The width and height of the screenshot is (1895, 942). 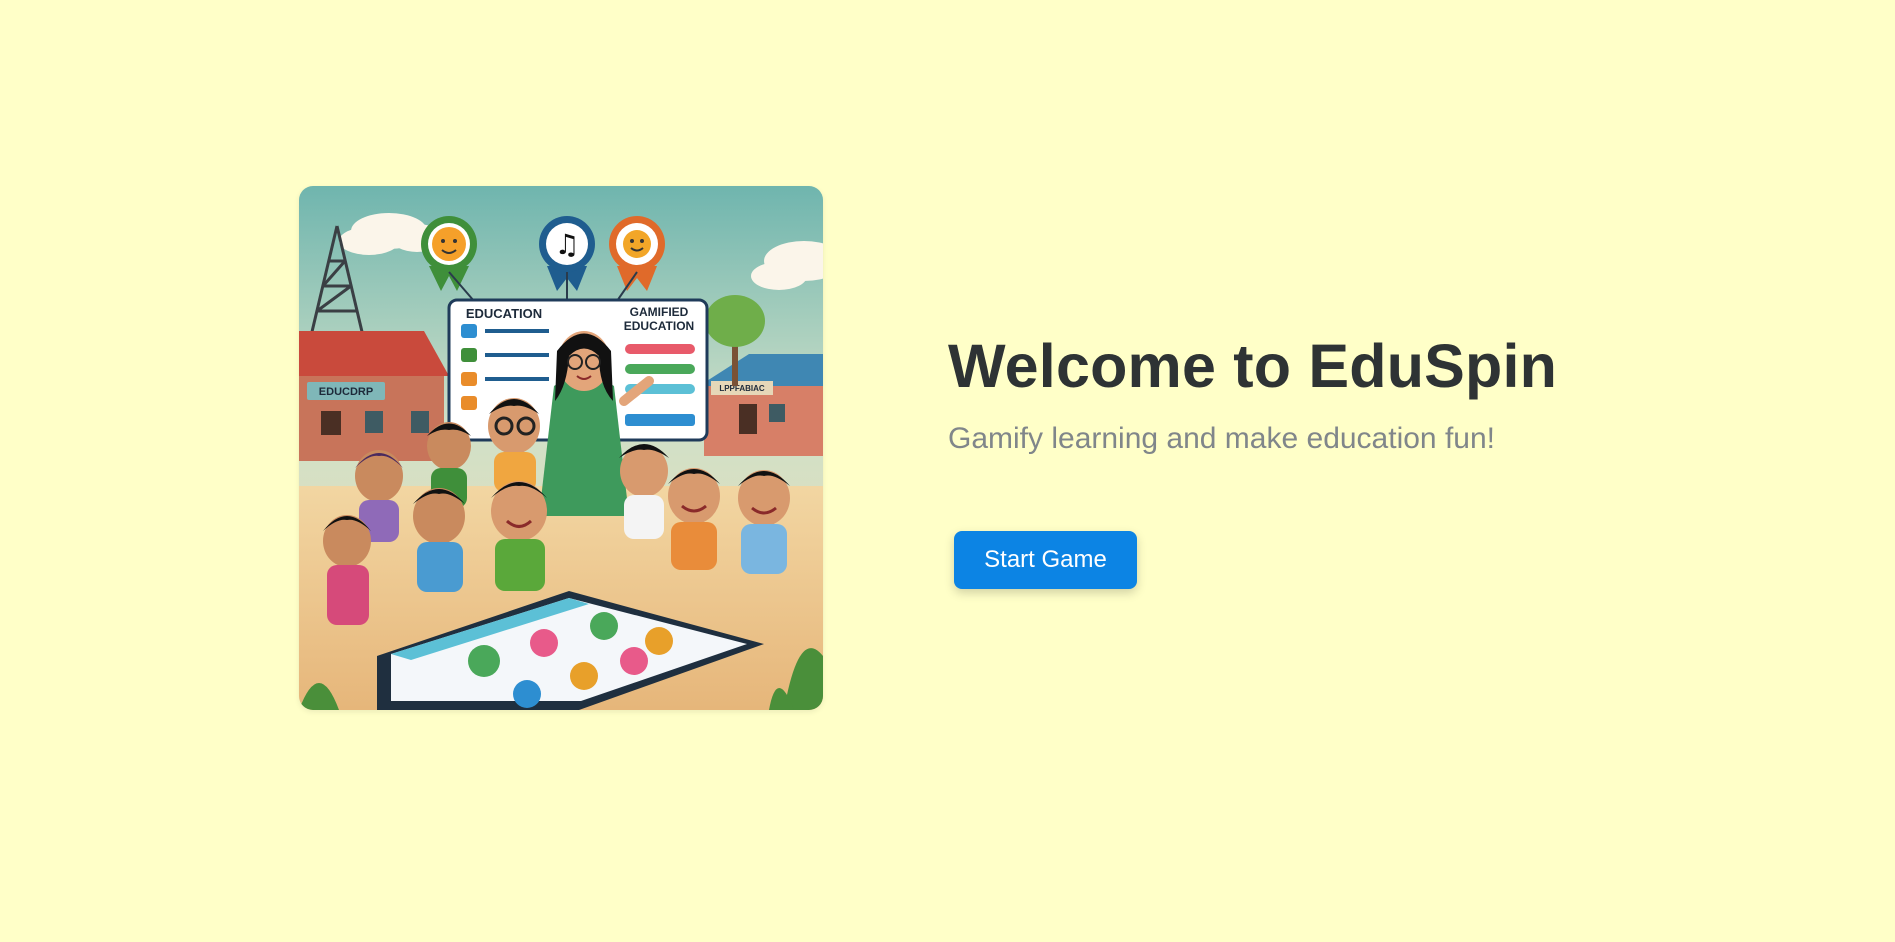 What do you see at coordinates (1221, 439) in the screenshot?
I see `page-subtitle: Gamify learning and make education fun!` at bounding box center [1221, 439].